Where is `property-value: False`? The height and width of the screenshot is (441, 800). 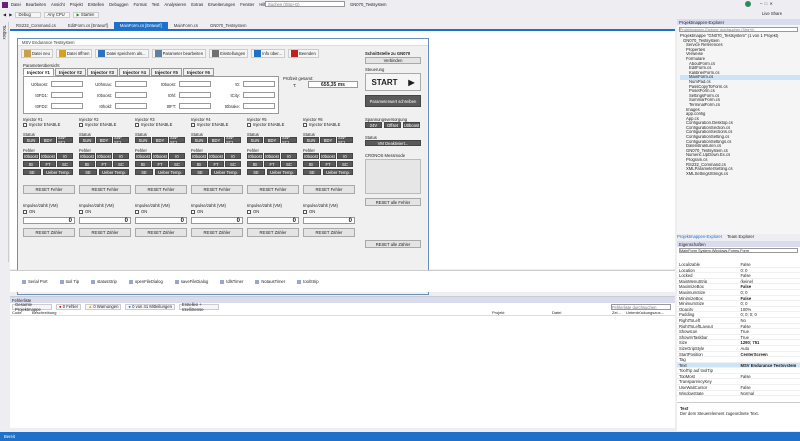 property-value: False is located at coordinates (769, 286).